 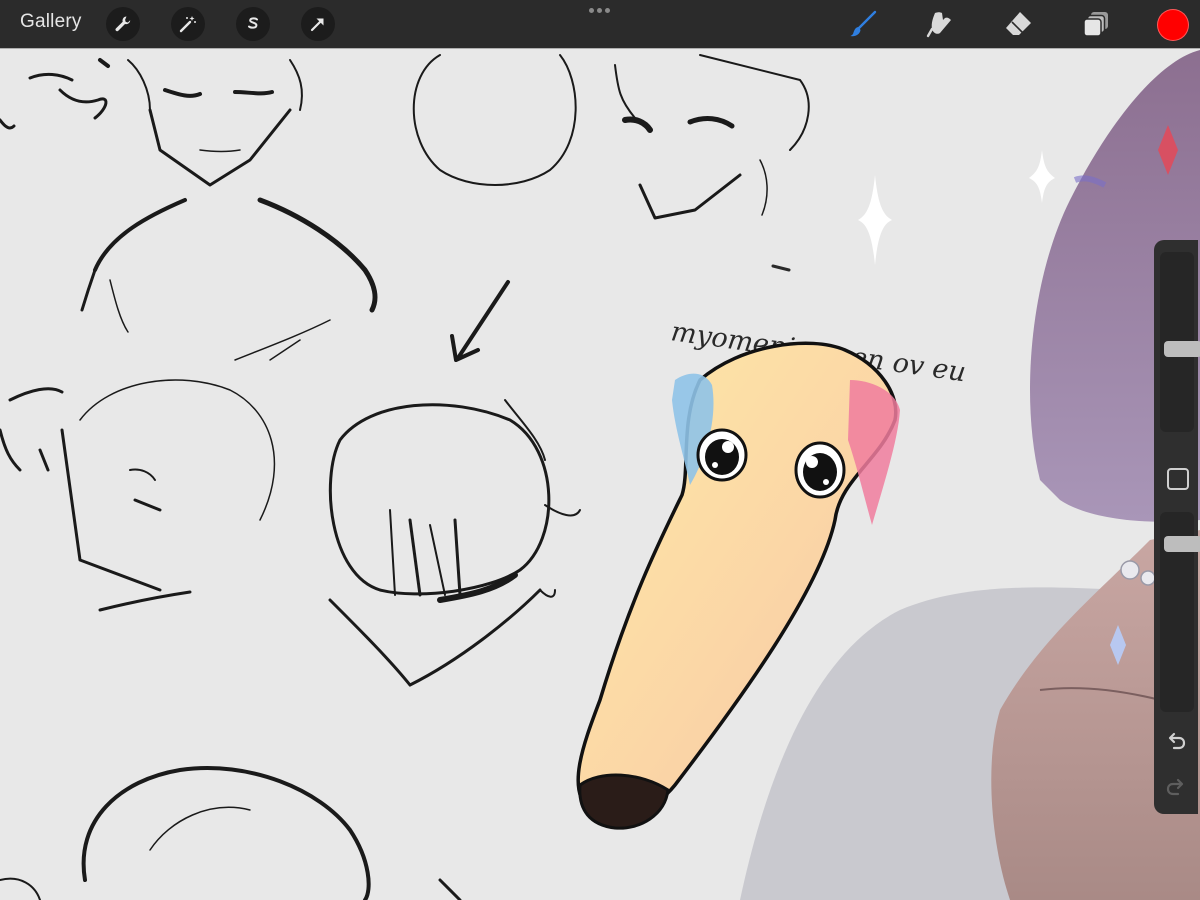 I want to click on wrench-icon, so click(x=123, y=24).